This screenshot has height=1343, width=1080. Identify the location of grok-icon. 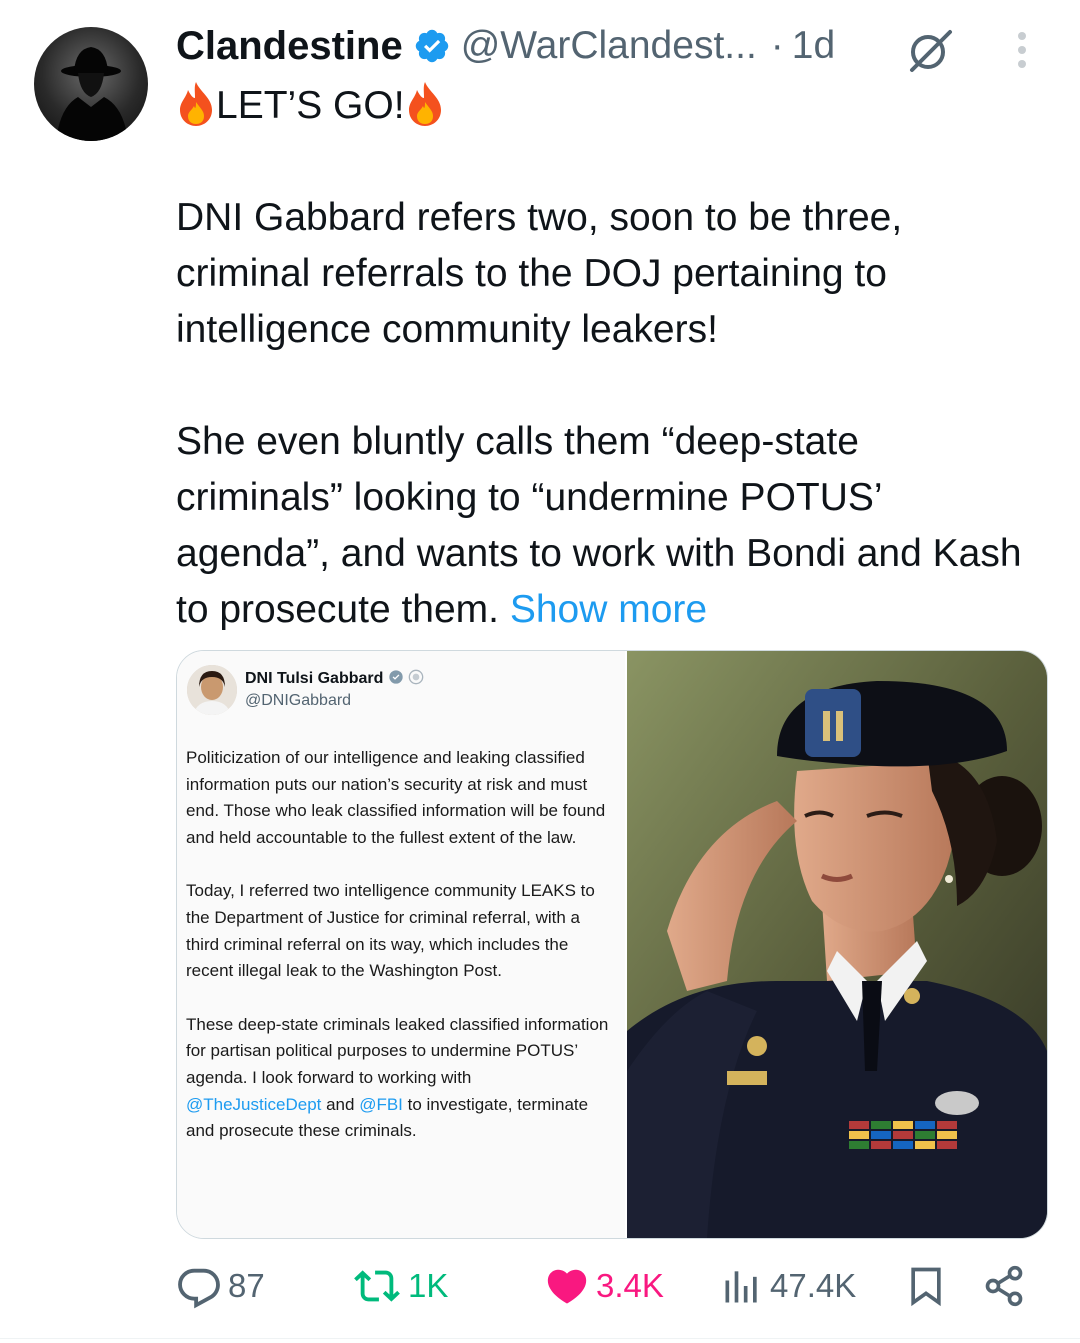
(930, 51).